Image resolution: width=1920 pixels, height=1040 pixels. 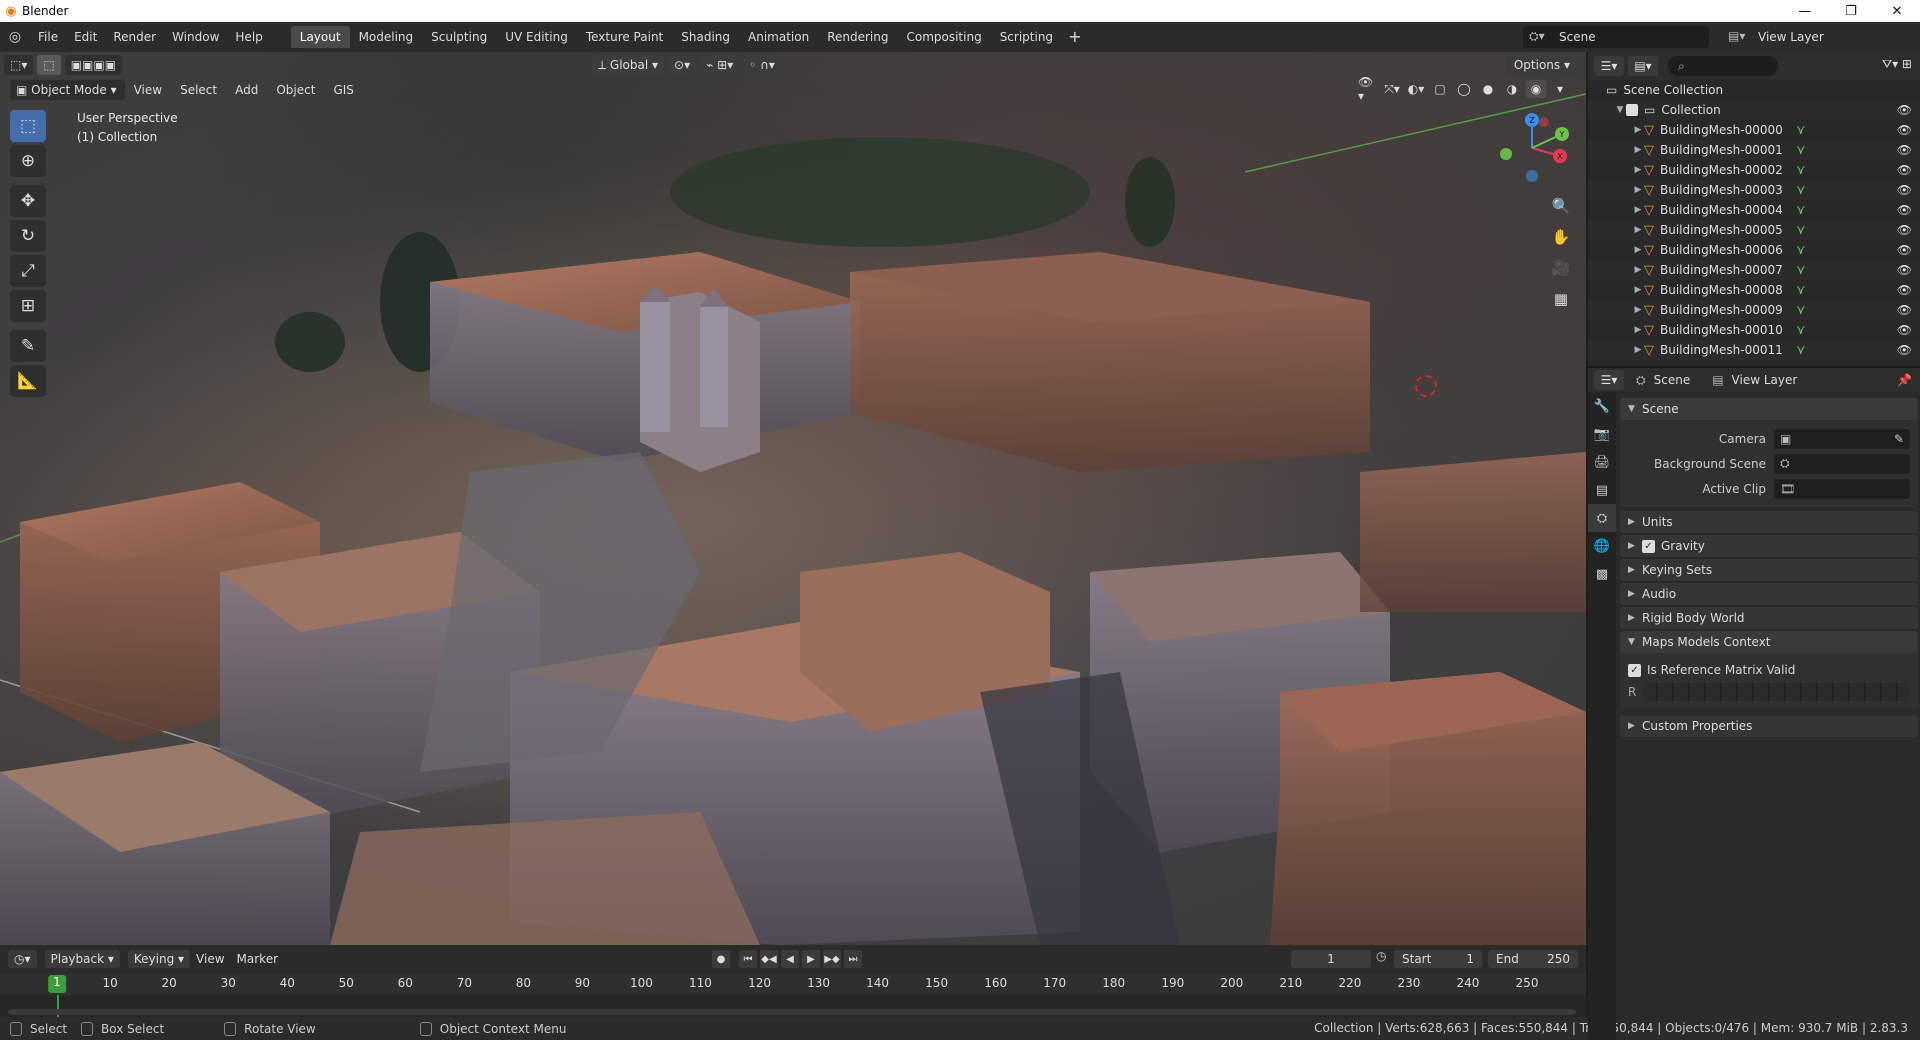 What do you see at coordinates (778, 37) in the screenshot?
I see `tab-animation: Animation` at bounding box center [778, 37].